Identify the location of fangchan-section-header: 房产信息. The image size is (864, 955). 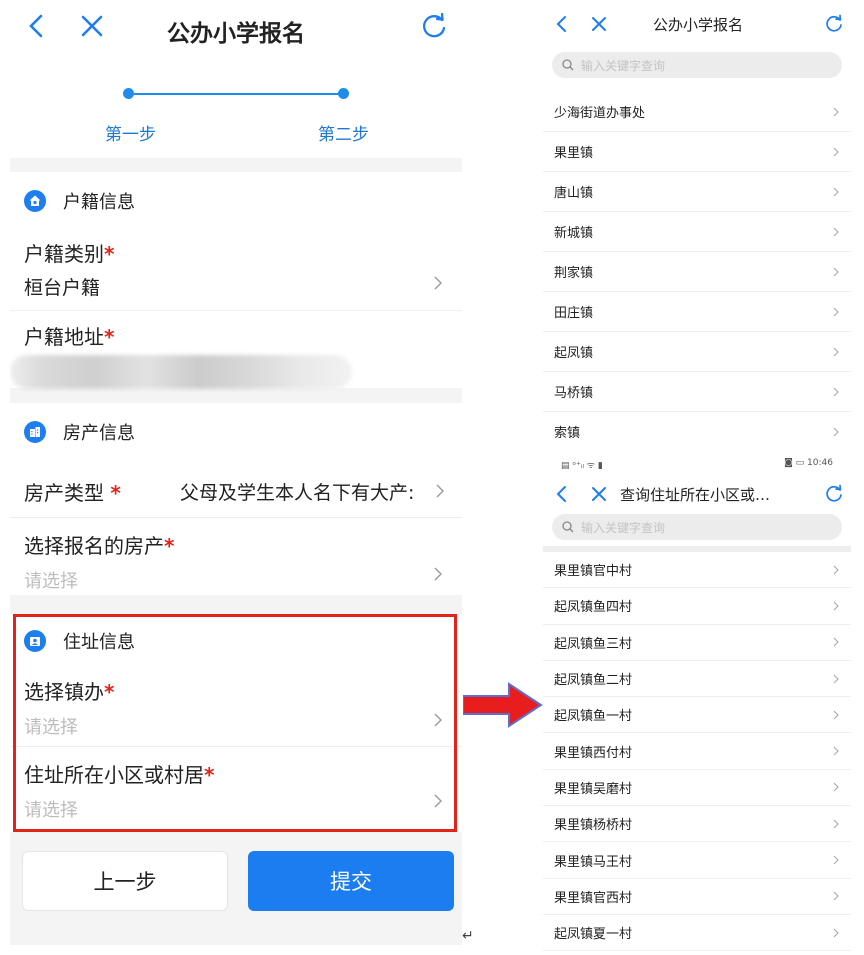
(236, 432).